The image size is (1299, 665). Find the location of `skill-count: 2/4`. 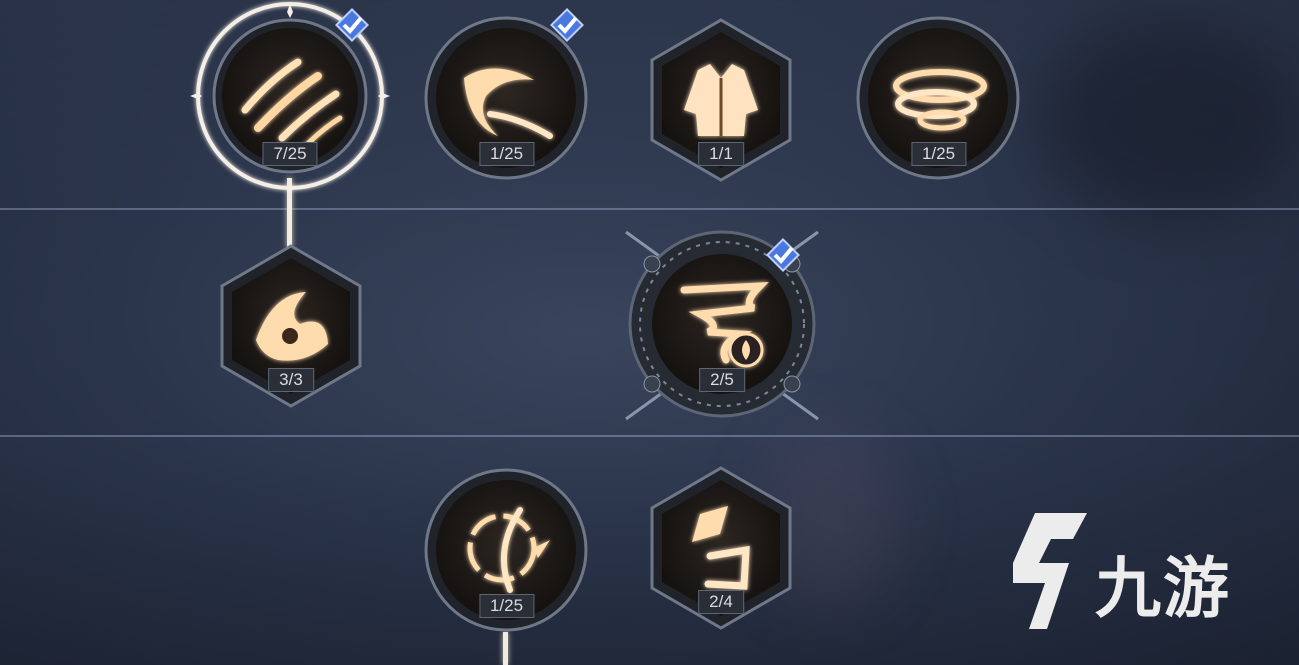

skill-count: 2/4 is located at coordinates (721, 602).